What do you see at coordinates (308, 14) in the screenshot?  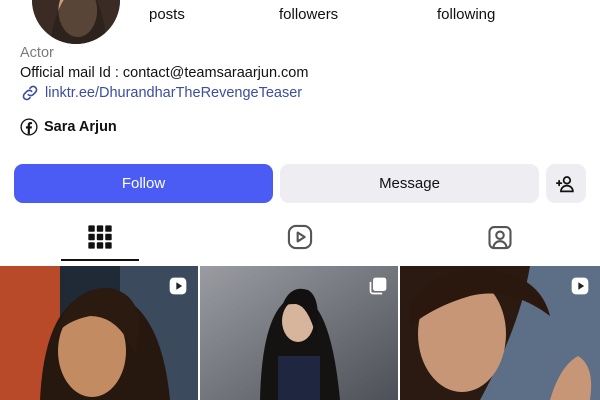 I see `followers-label: followers` at bounding box center [308, 14].